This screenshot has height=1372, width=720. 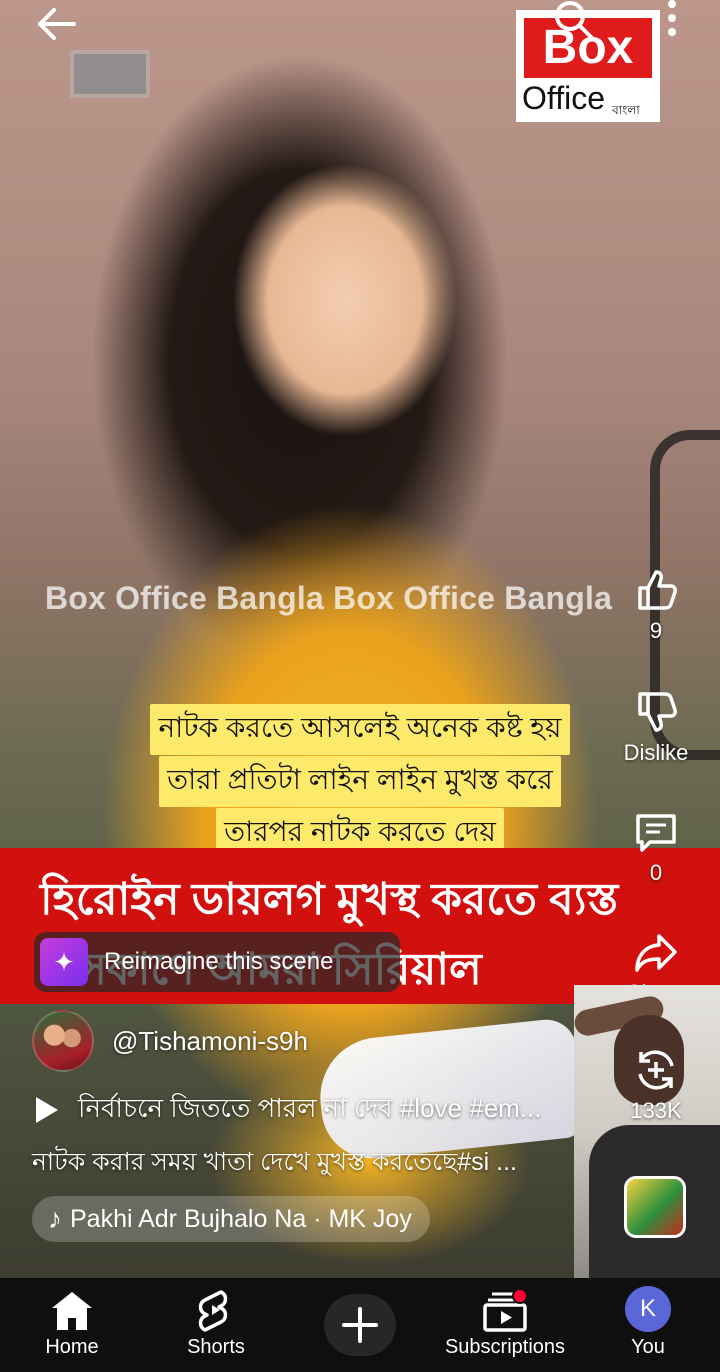 I want to click on nav-shorts: Shorts, so click(x=216, y=1325).